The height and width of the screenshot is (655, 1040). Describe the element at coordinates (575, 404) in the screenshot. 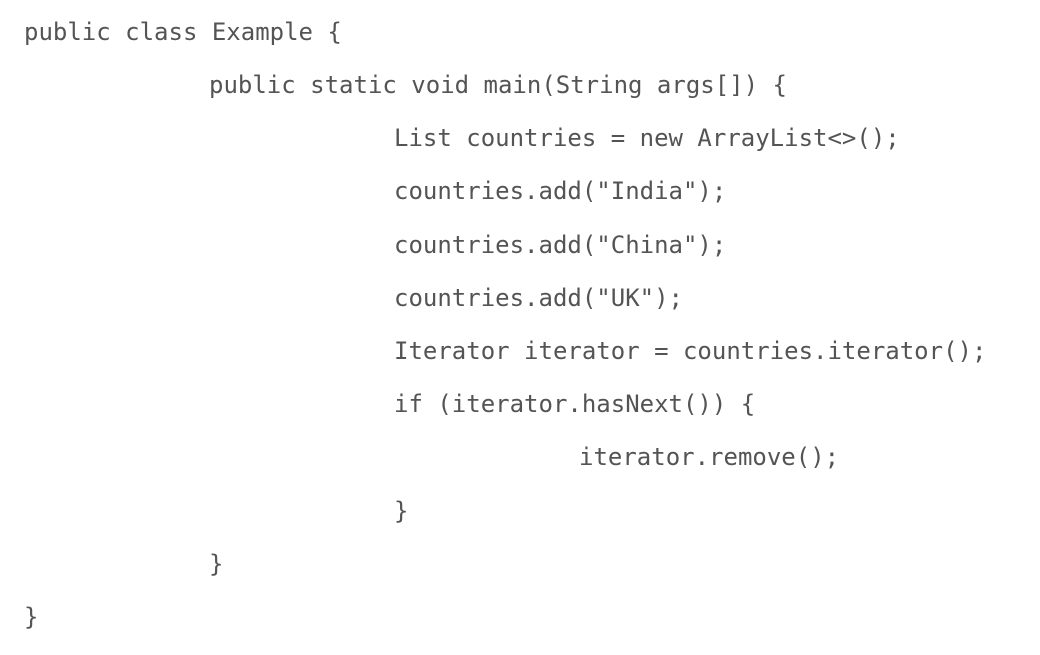

I see `code-line-if-has-next: if (iterator.hasNext()) {` at that location.